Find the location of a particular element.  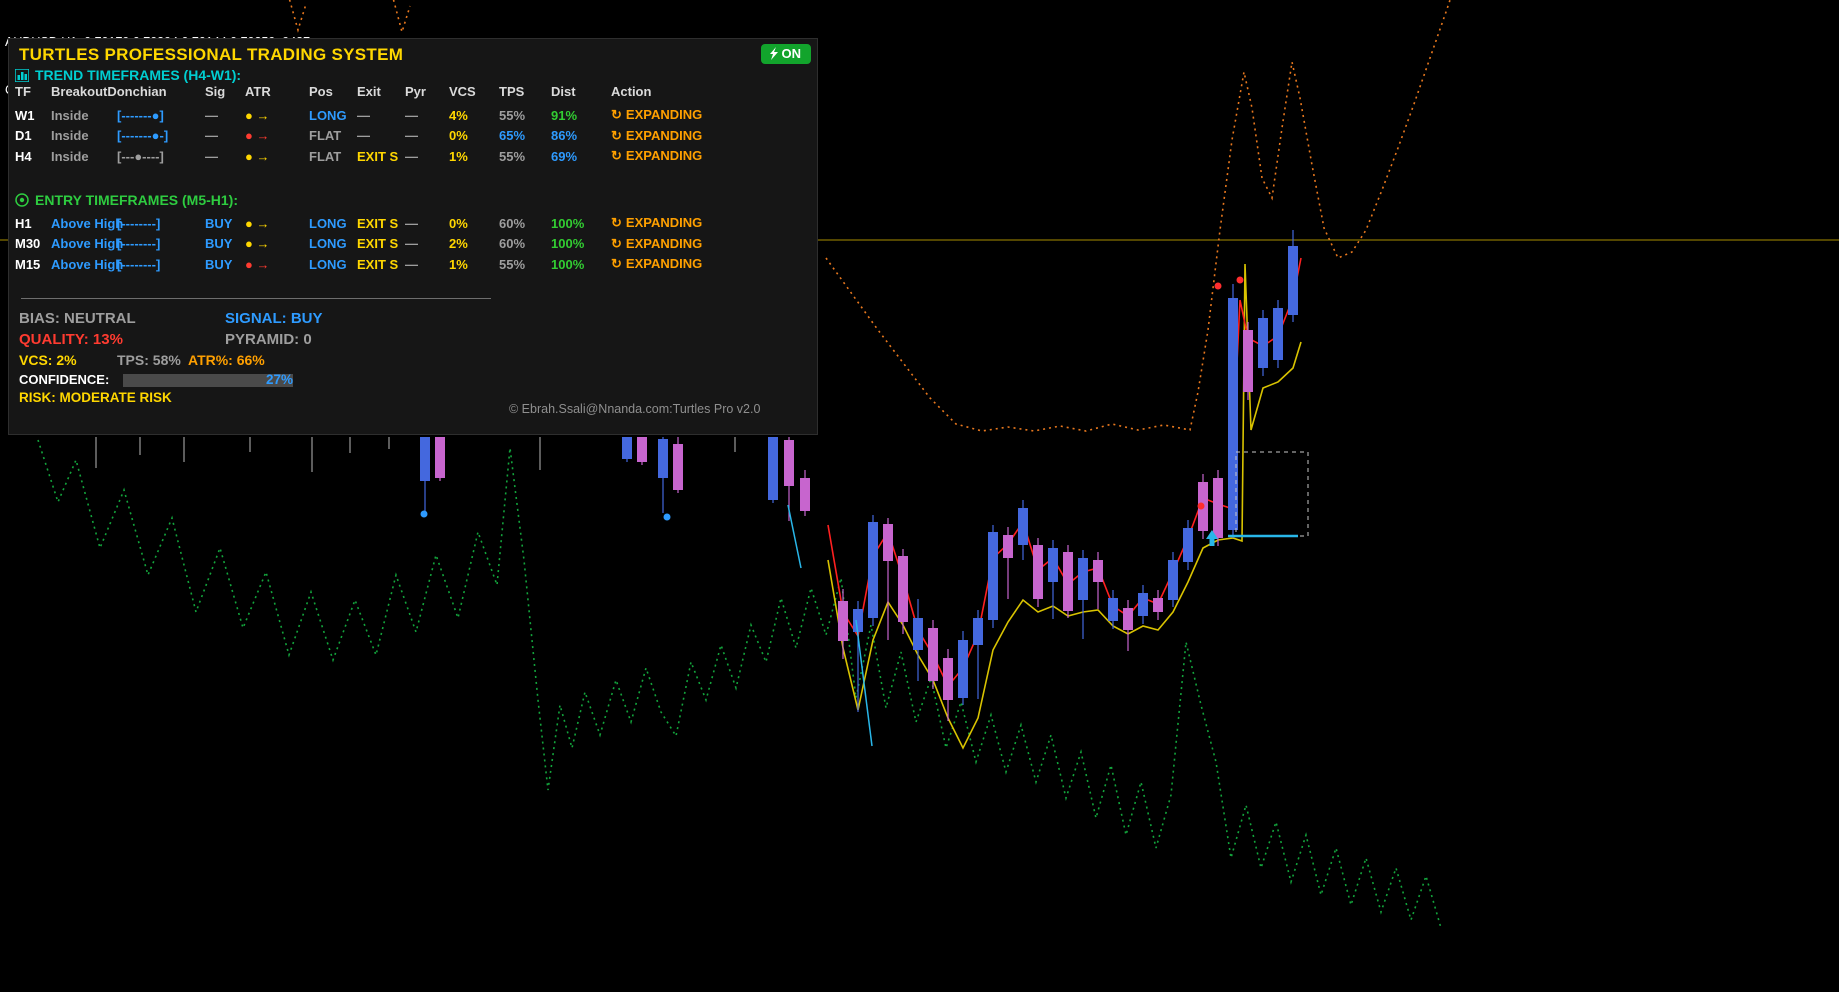

cell-exit: EXIT S is located at coordinates (378, 244).